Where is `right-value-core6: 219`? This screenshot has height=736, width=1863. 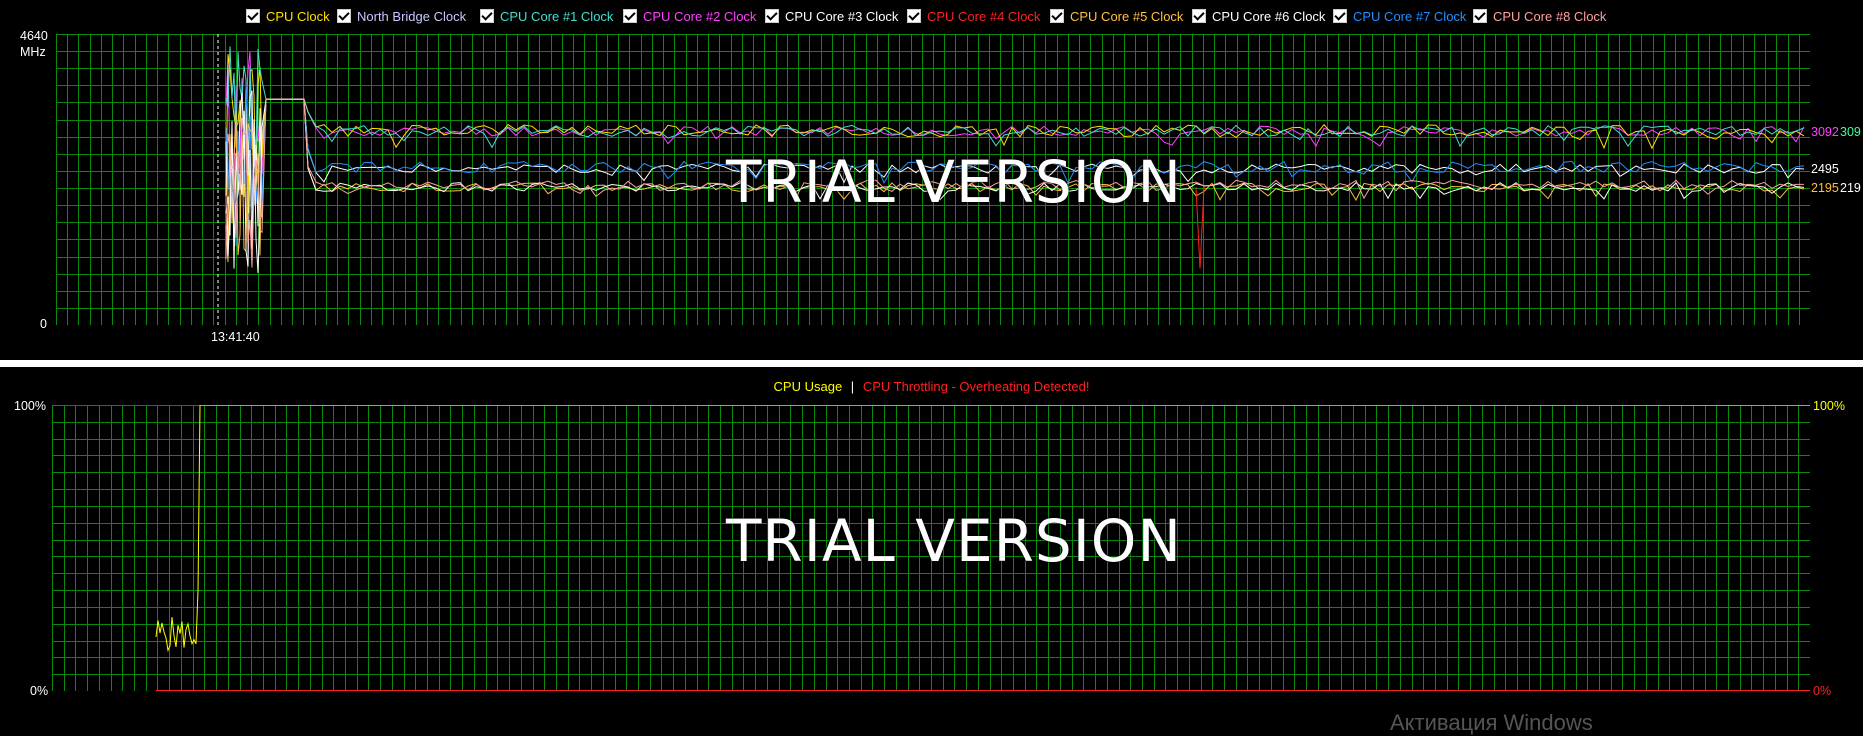 right-value-core6: 219 is located at coordinates (1850, 188).